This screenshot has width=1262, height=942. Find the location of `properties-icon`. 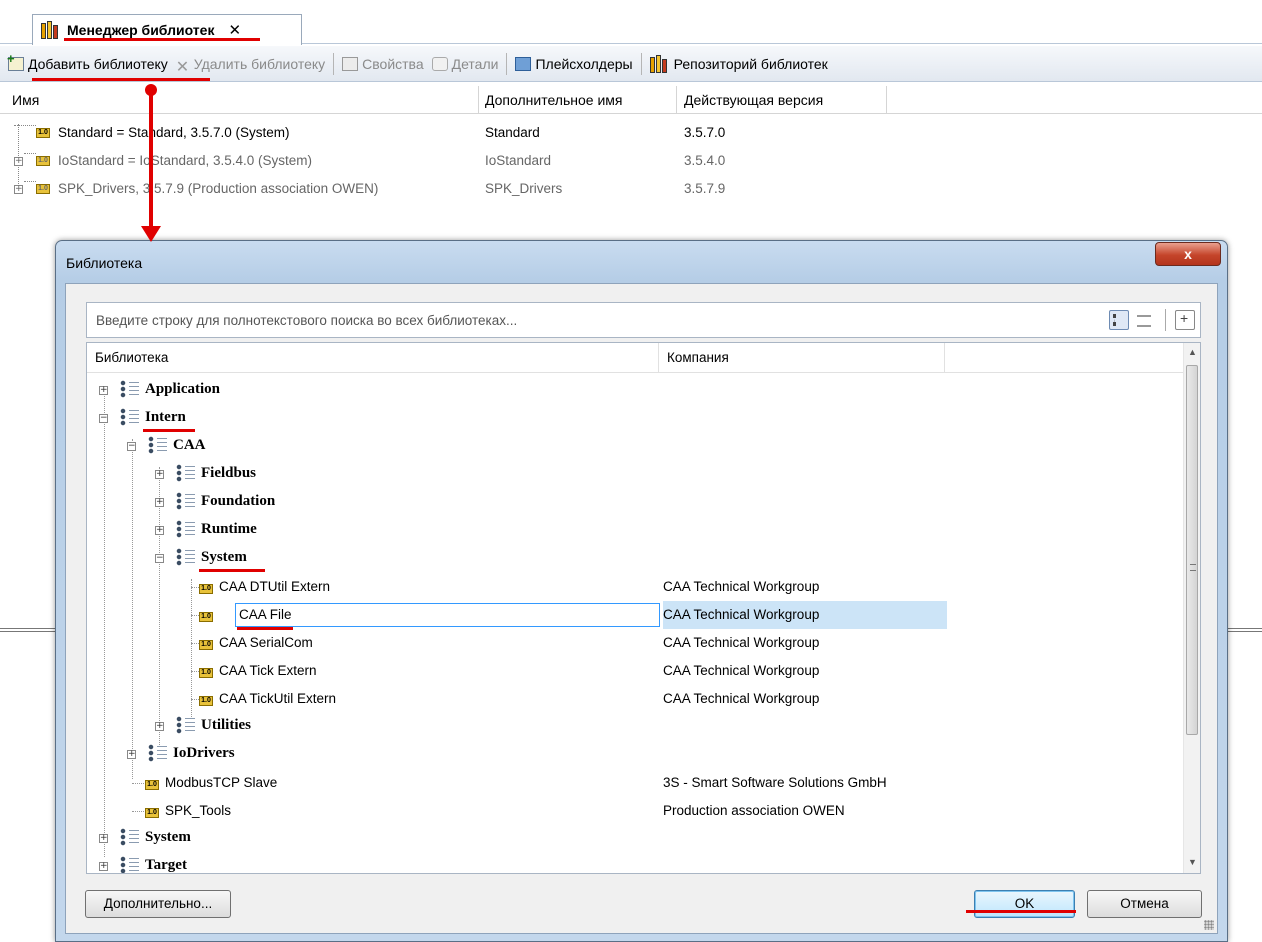

properties-icon is located at coordinates (350, 63).